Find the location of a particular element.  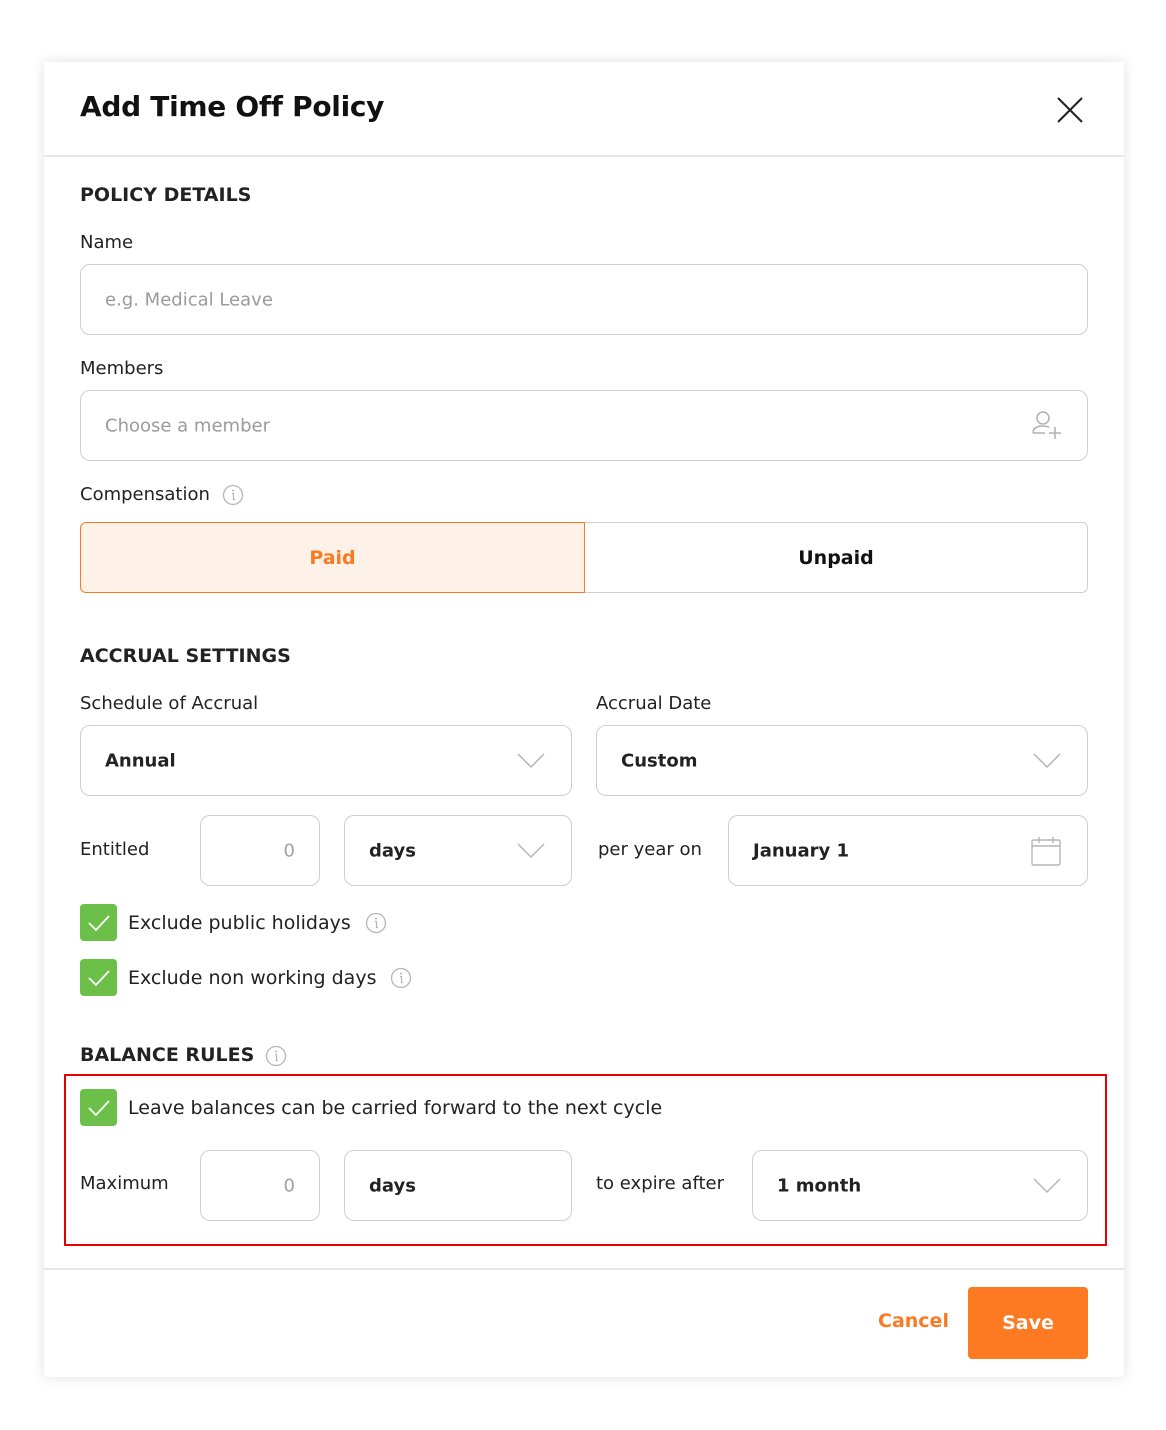

close-icon is located at coordinates (1070, 110).